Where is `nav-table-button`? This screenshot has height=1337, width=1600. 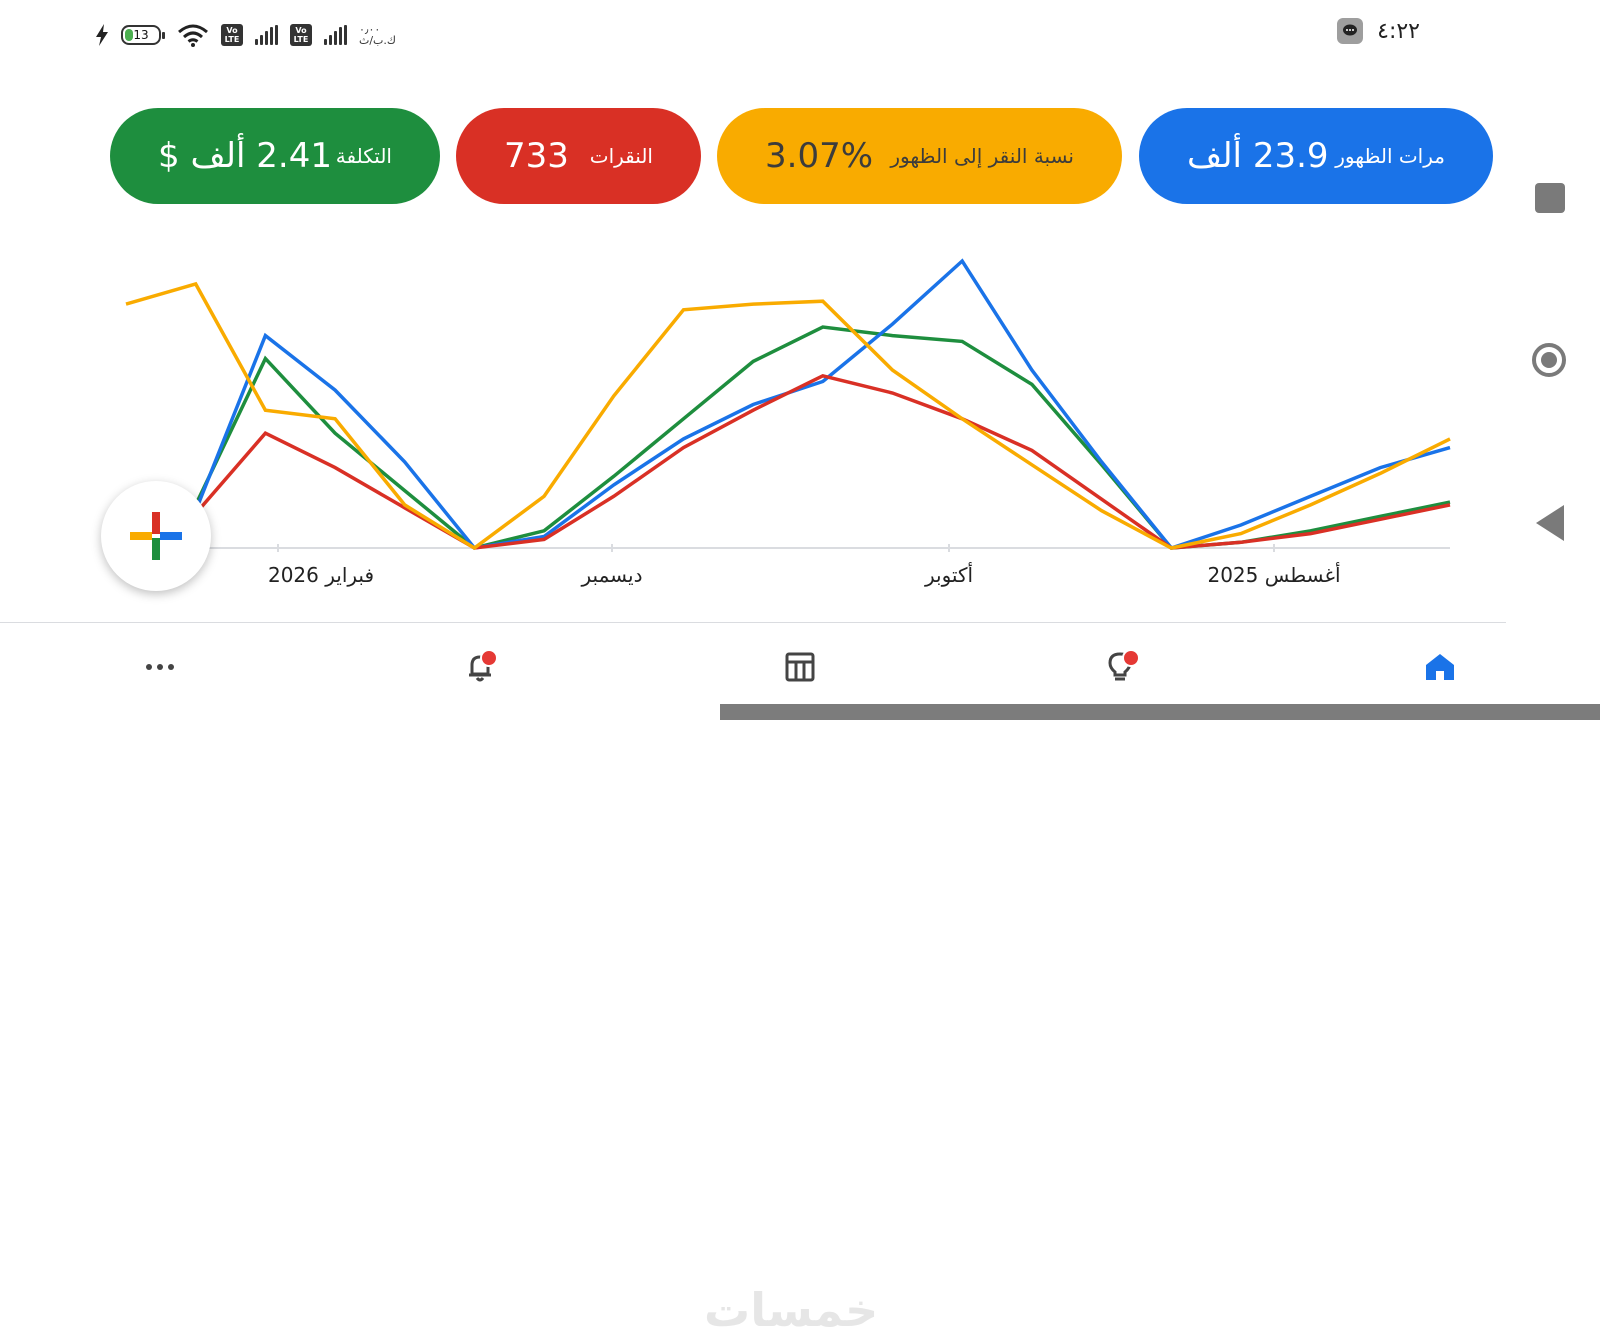 nav-table-button is located at coordinates (800, 667).